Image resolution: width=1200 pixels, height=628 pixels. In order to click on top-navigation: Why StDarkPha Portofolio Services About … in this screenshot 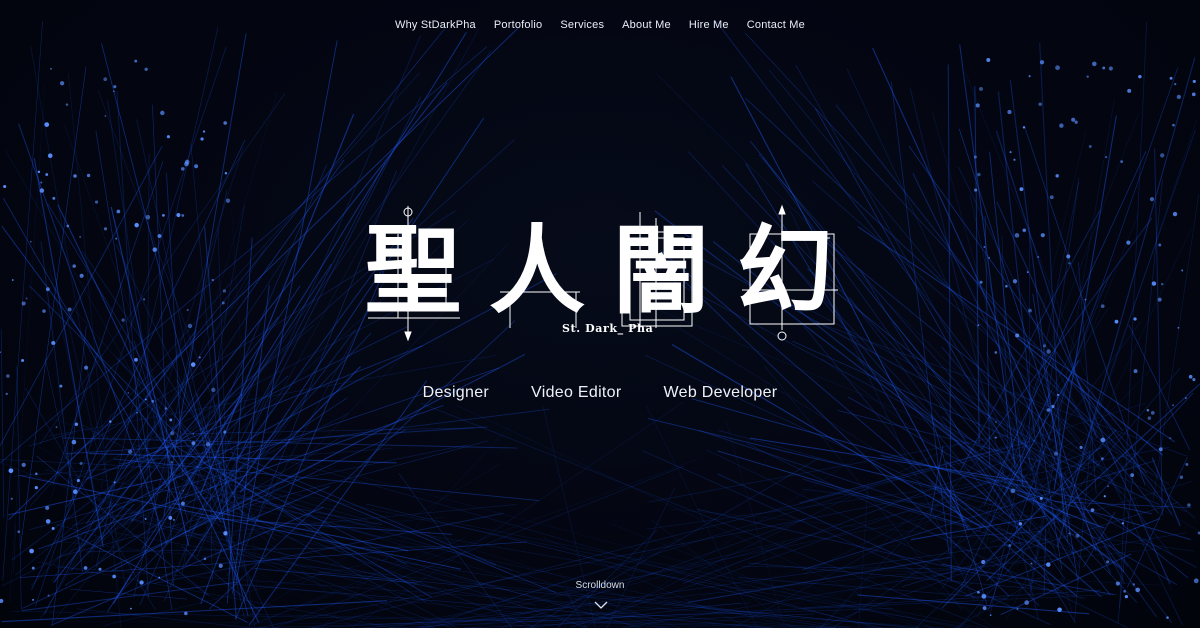, I will do `click(600, 25)`.